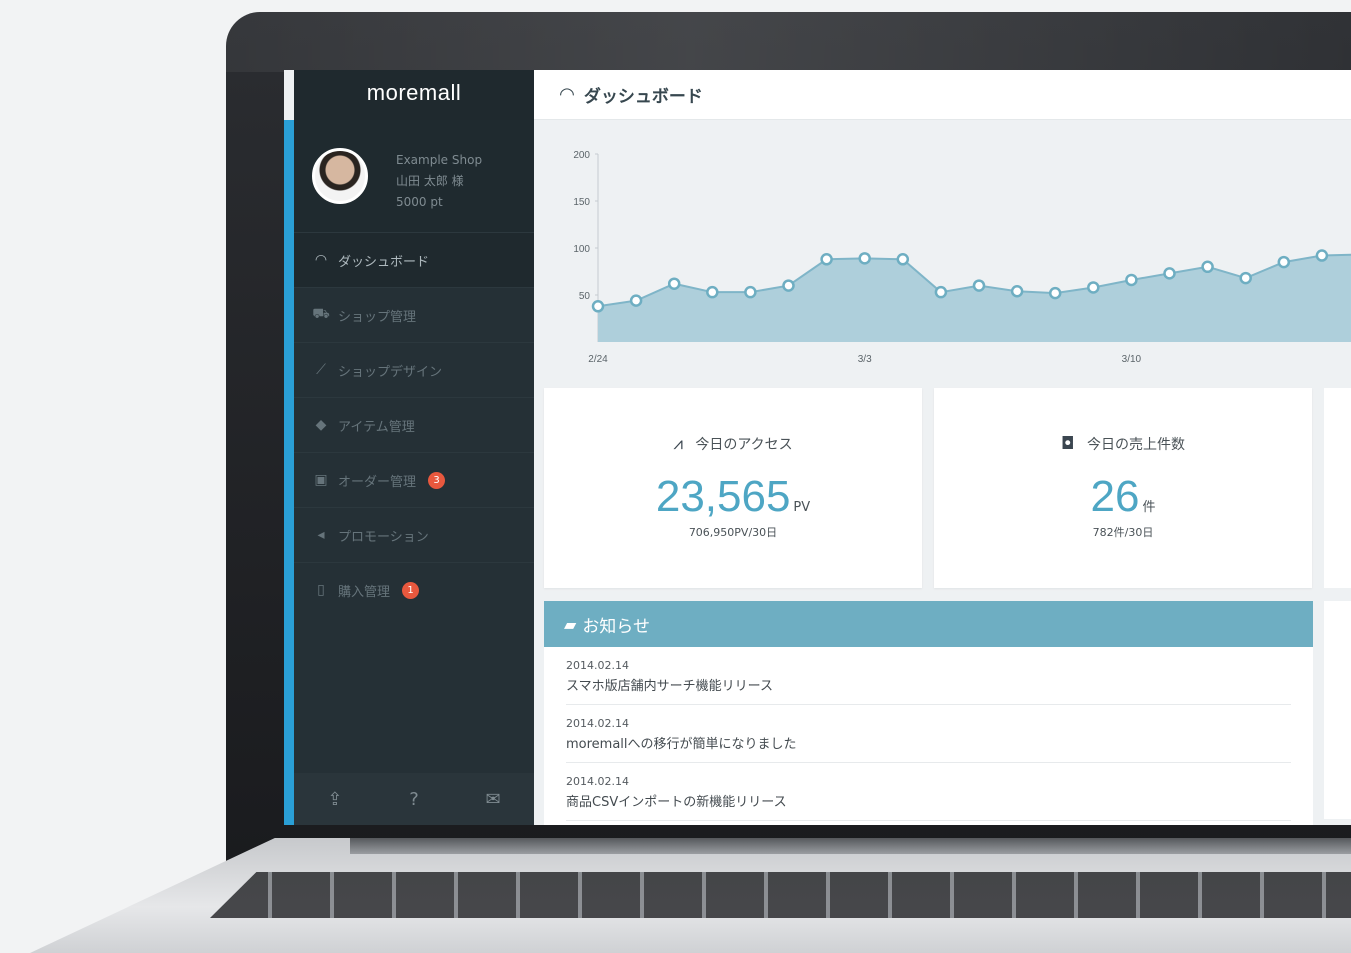 The width and height of the screenshot is (1351, 953). What do you see at coordinates (377, 317) in the screenshot?
I see `sidebar-item-label: ショップ管理` at bounding box center [377, 317].